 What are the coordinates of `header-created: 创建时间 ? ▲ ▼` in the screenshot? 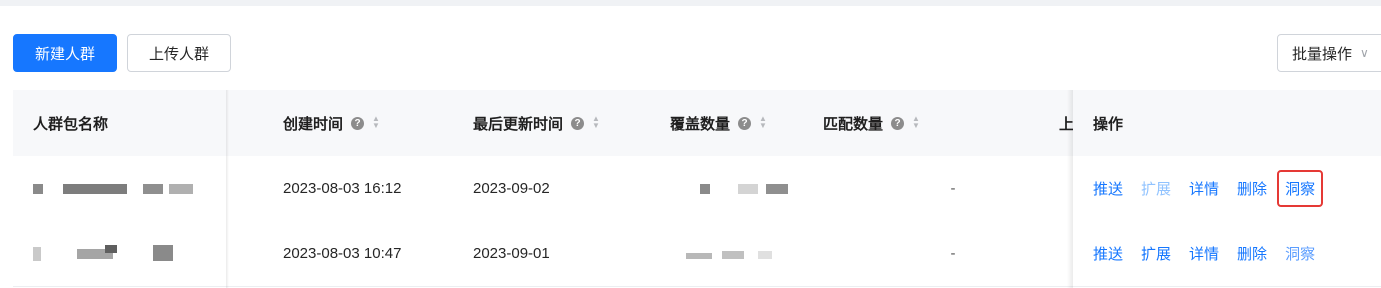 It's located at (331, 123).